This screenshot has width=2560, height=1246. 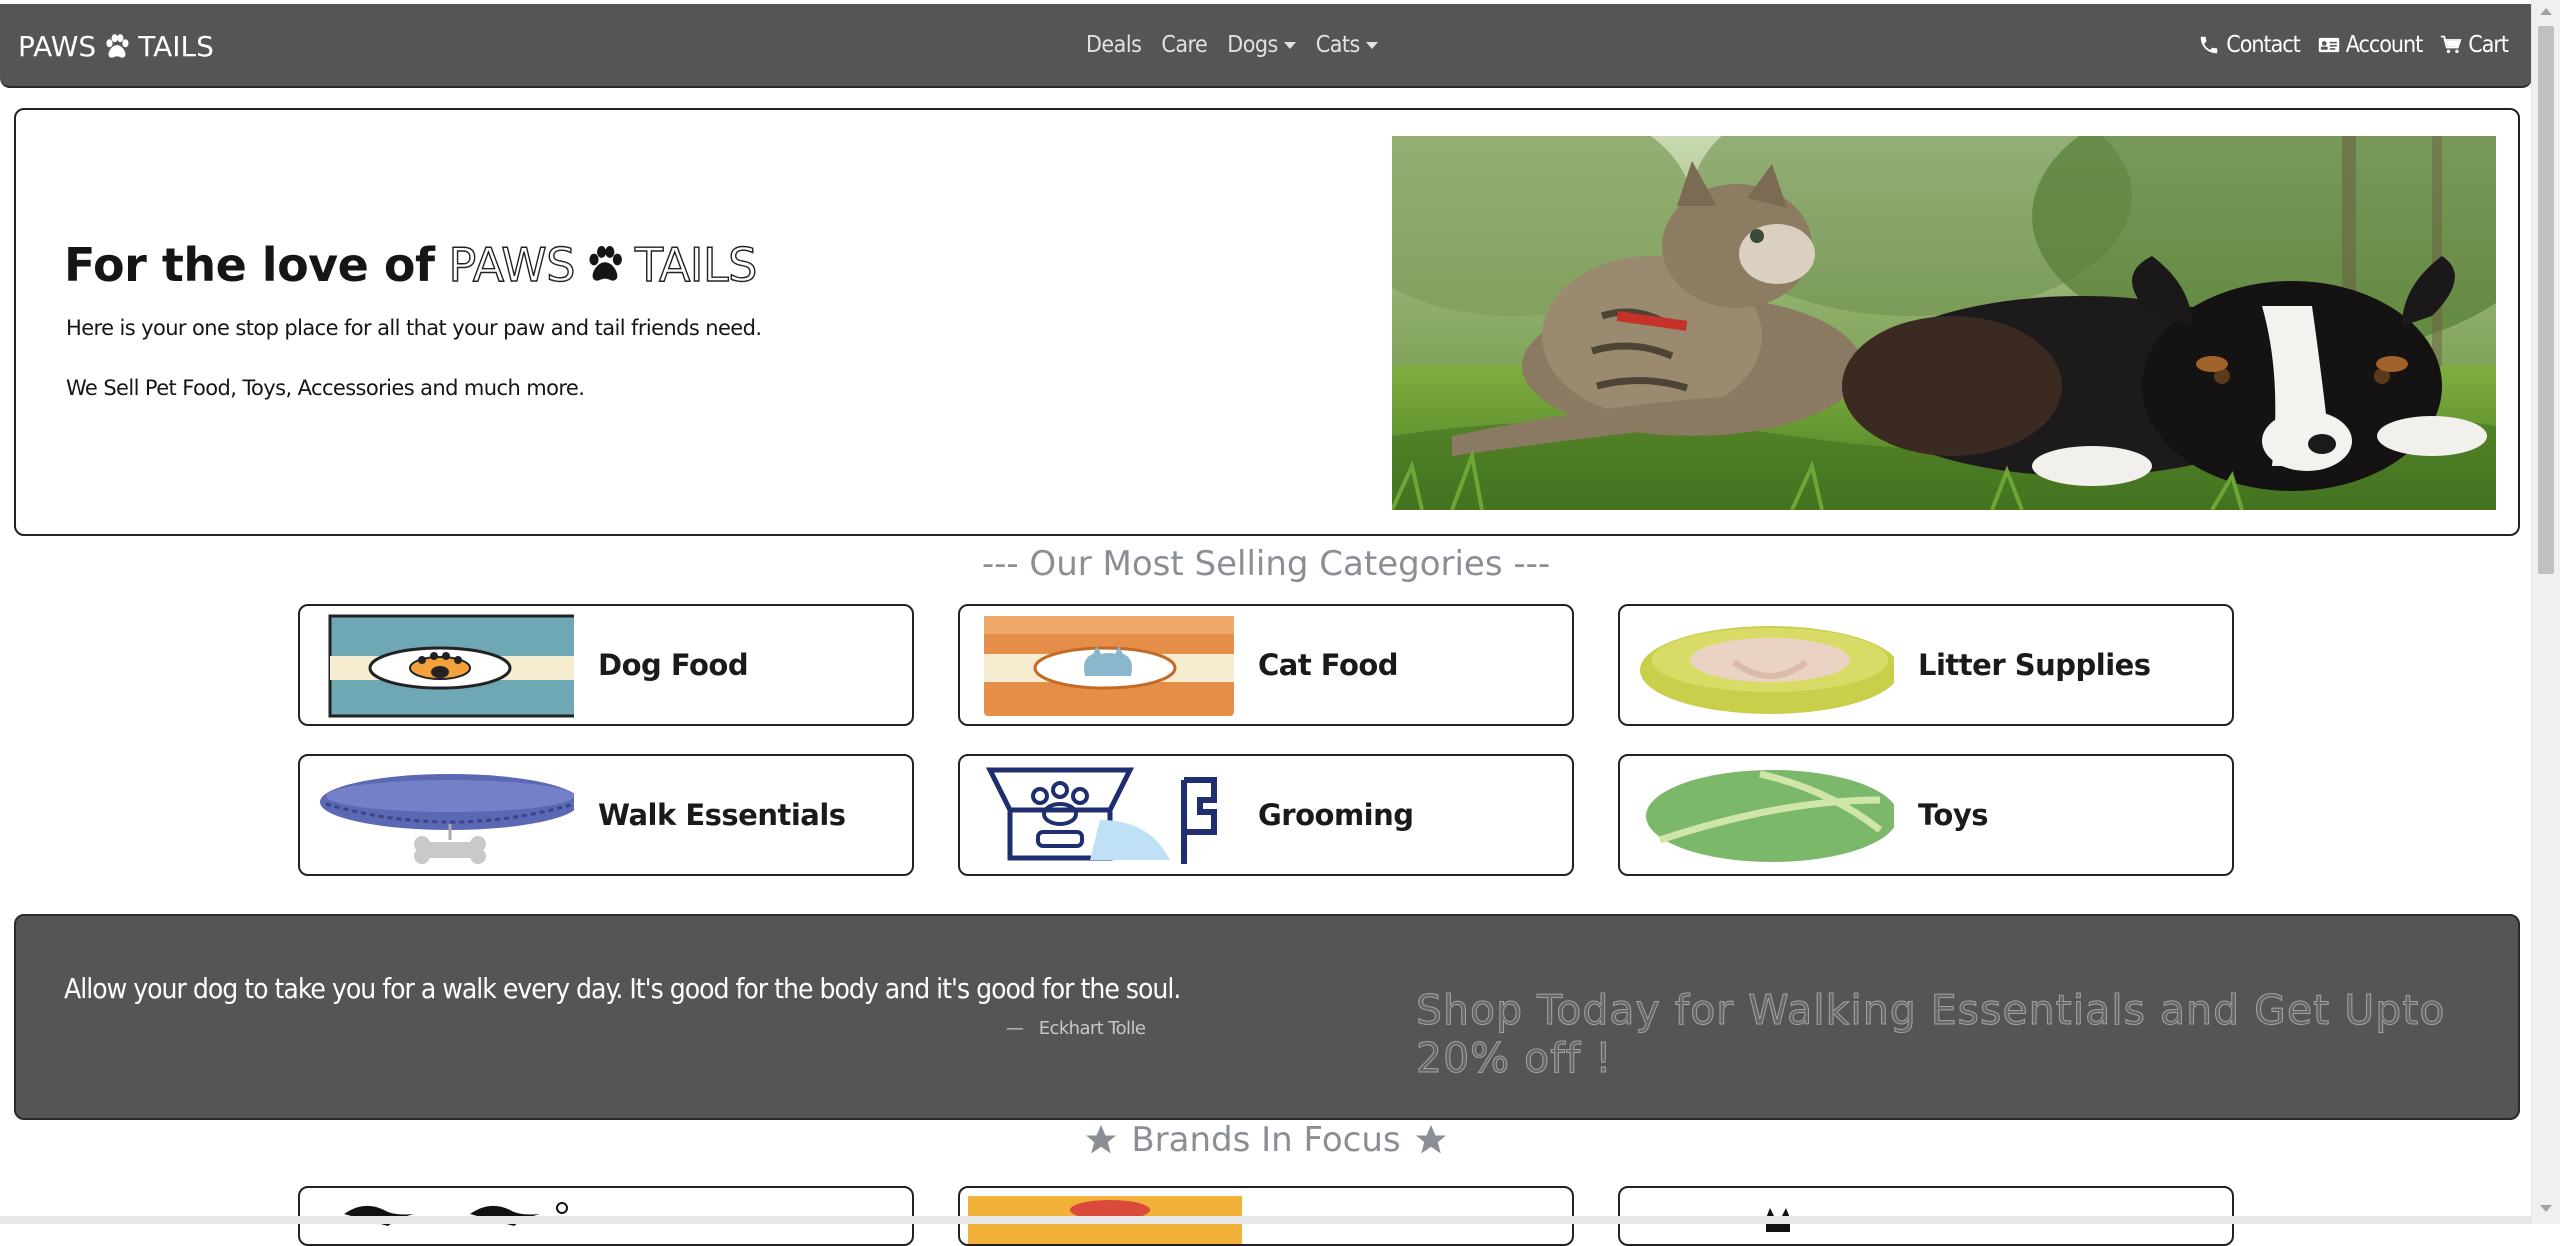 What do you see at coordinates (722, 815) in the screenshot?
I see `category-label: Walk Essentials` at bounding box center [722, 815].